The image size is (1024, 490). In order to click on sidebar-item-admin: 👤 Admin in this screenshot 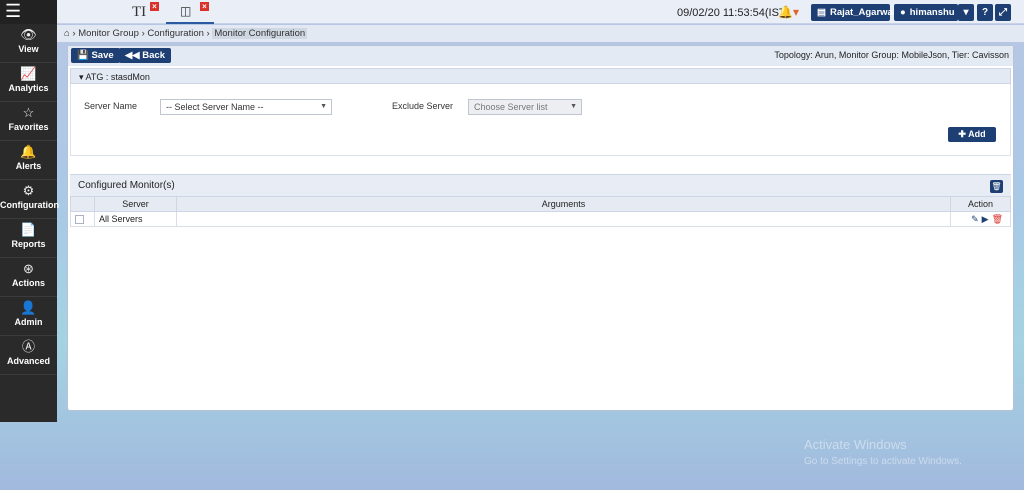, I will do `click(28, 316)`.